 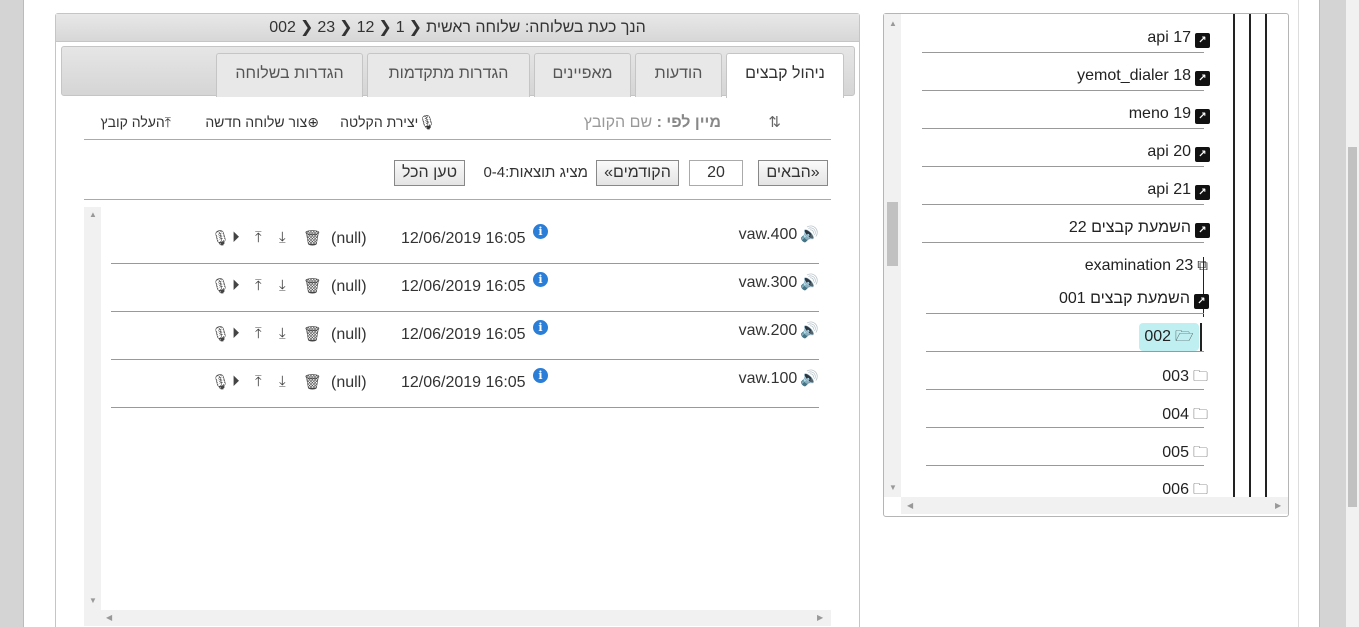 I want to click on breadcrumb-item-12: 12, so click(x=366, y=28).